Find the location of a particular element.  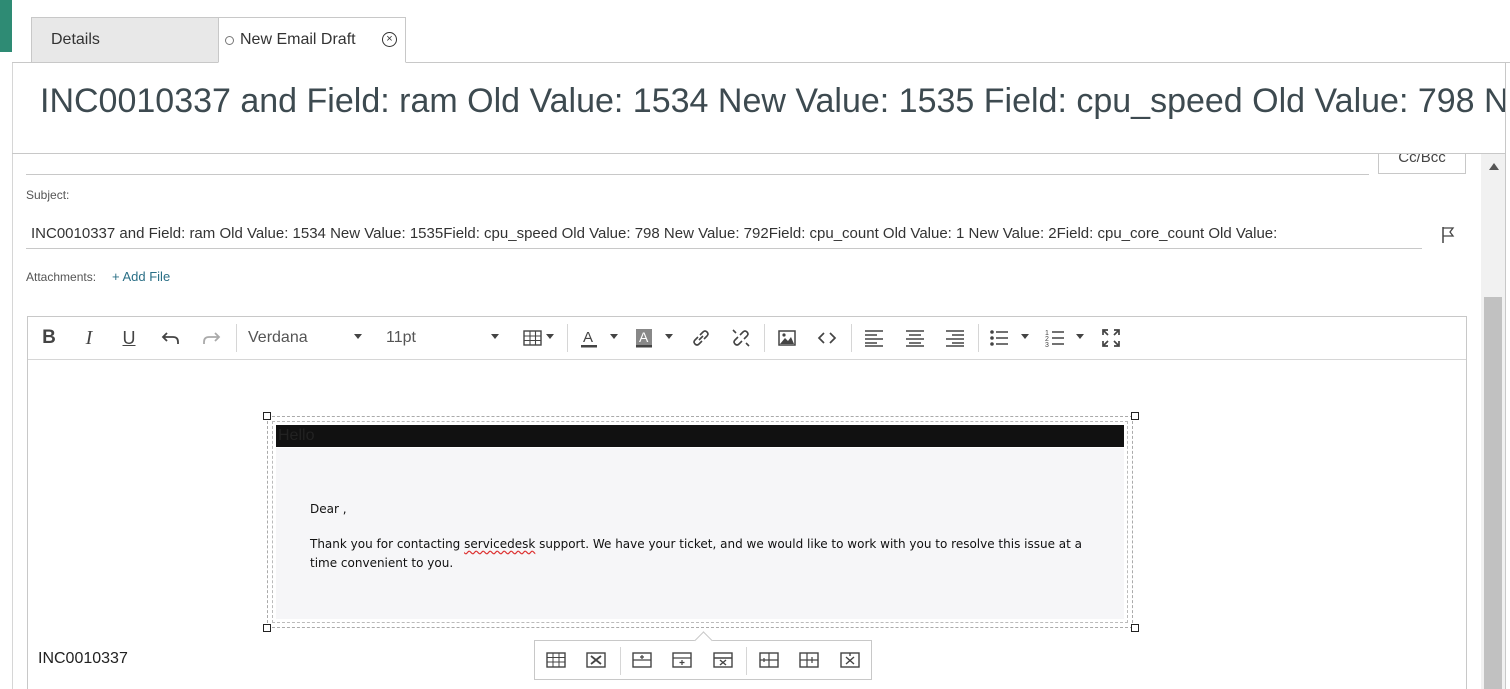

delete-col-icon is located at coordinates (850, 660).